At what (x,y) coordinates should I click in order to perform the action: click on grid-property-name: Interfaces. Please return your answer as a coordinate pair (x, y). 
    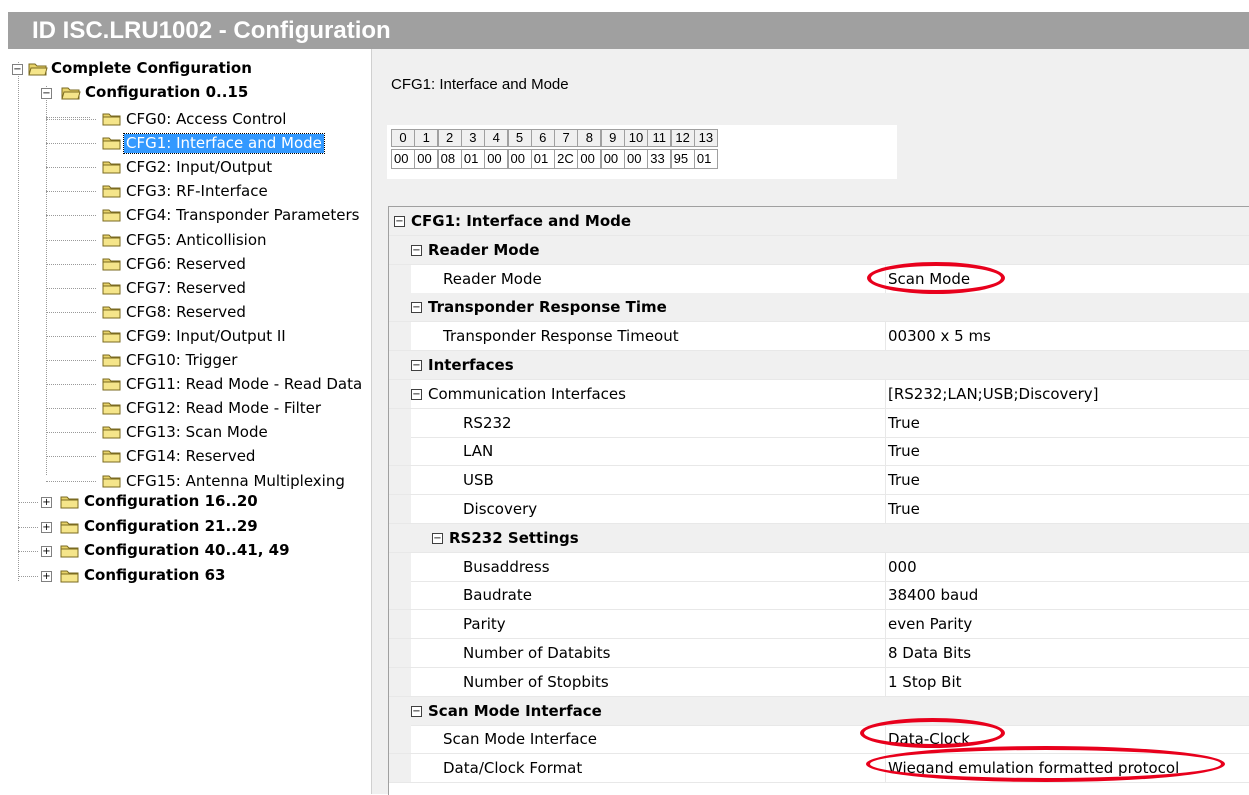
    Looking at the image, I should click on (471, 365).